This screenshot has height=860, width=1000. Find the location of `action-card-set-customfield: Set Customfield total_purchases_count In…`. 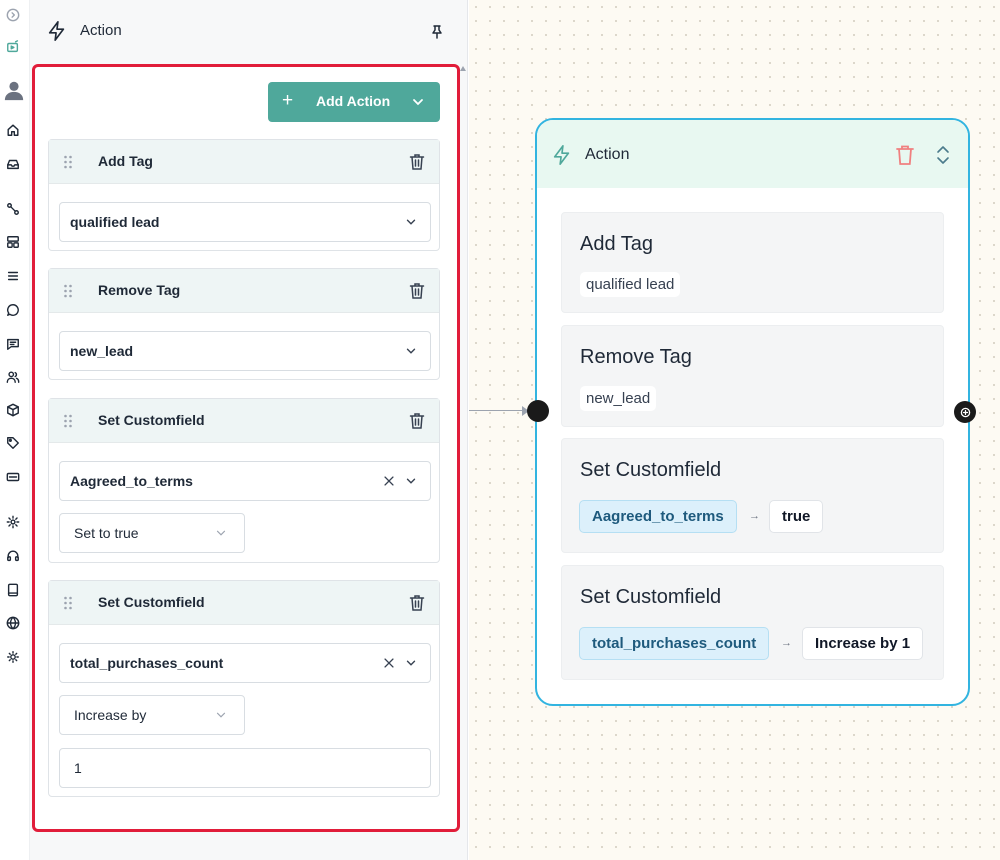

action-card-set-customfield: Set Customfield total_purchases_count In… is located at coordinates (244, 688).